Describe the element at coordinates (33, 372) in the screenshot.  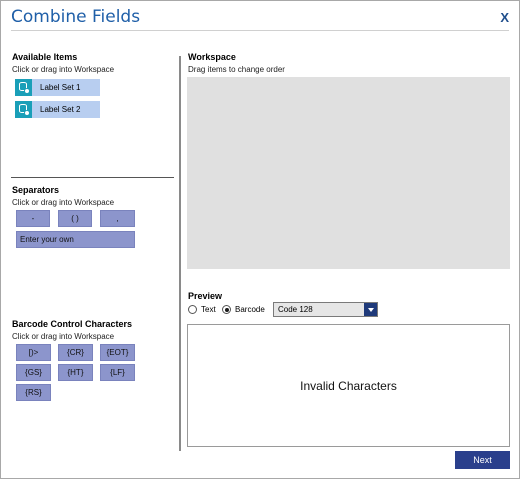
I see `control-char-gs: {GS}` at that location.